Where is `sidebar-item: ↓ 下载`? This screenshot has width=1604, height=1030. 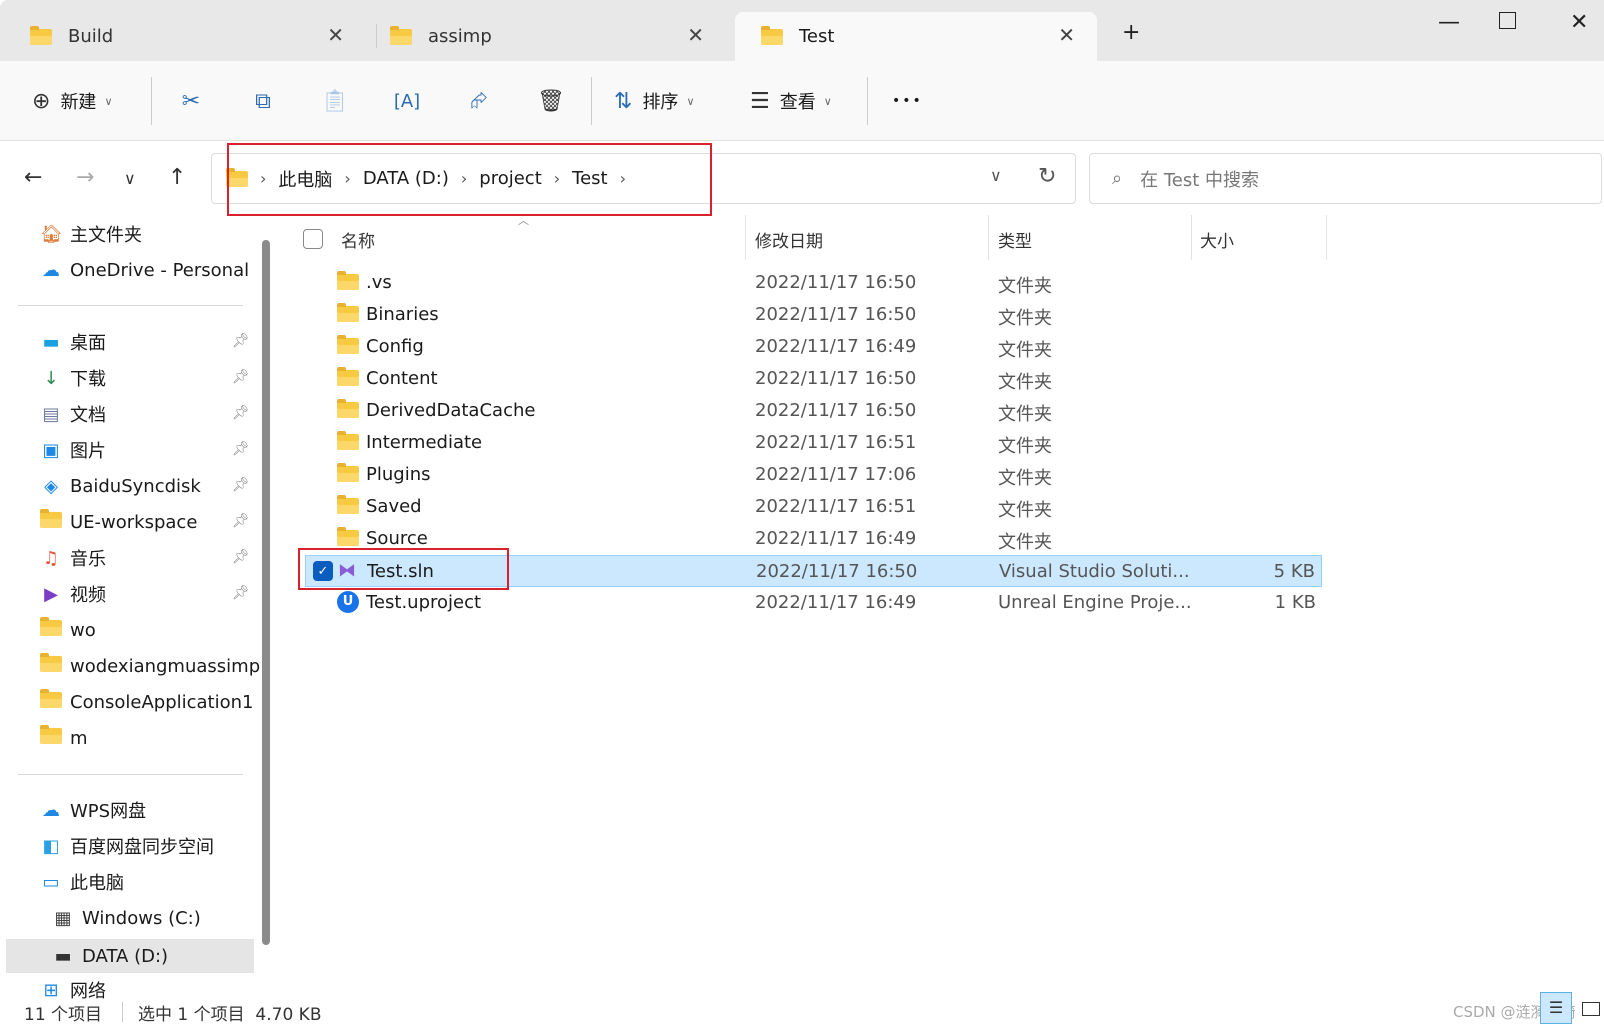 sidebar-item: ↓ 下载 is located at coordinates (73, 378).